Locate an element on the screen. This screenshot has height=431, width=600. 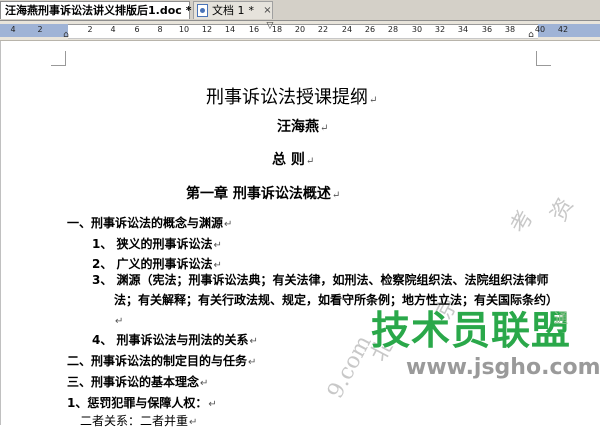
ruler-number: 22 is located at coordinates (323, 29).